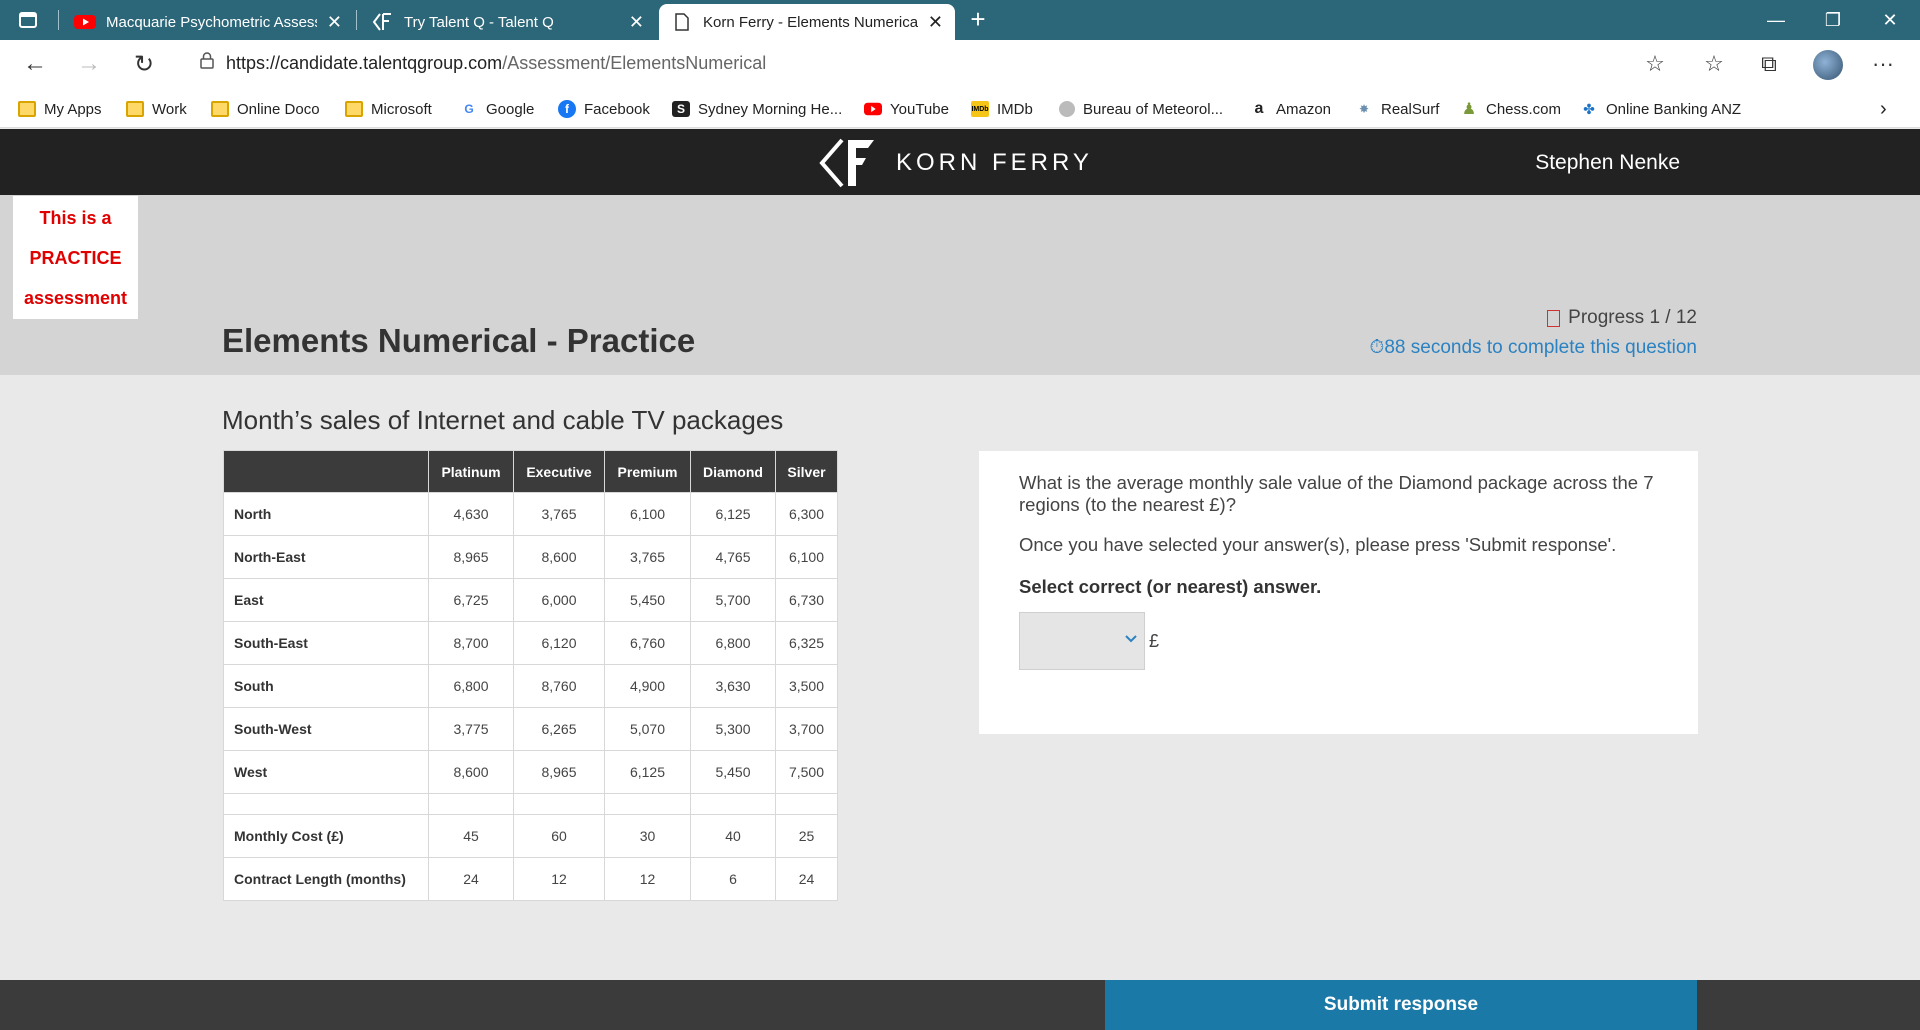 This screenshot has width=1920, height=1030. What do you see at coordinates (873, 109) in the screenshot?
I see `youtube-icon` at bounding box center [873, 109].